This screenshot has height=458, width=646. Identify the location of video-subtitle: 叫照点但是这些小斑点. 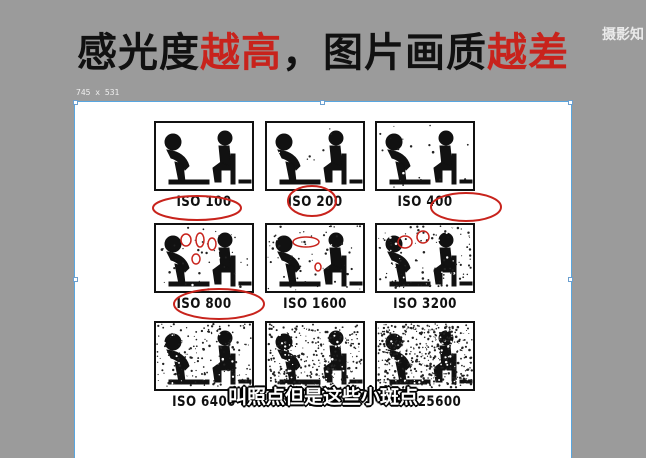
(322, 397).